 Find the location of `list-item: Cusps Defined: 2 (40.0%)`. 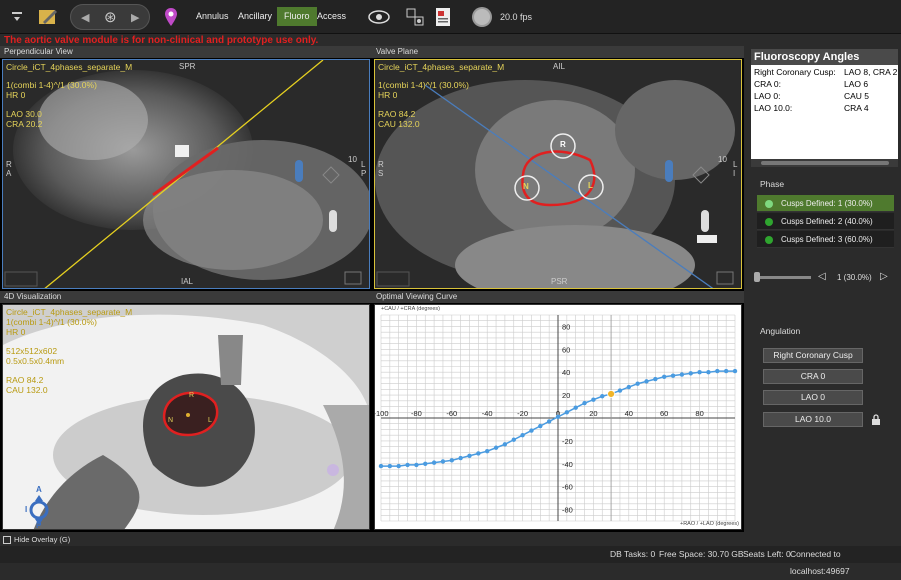

list-item: Cusps Defined: 2 (40.0%) is located at coordinates (825, 221).